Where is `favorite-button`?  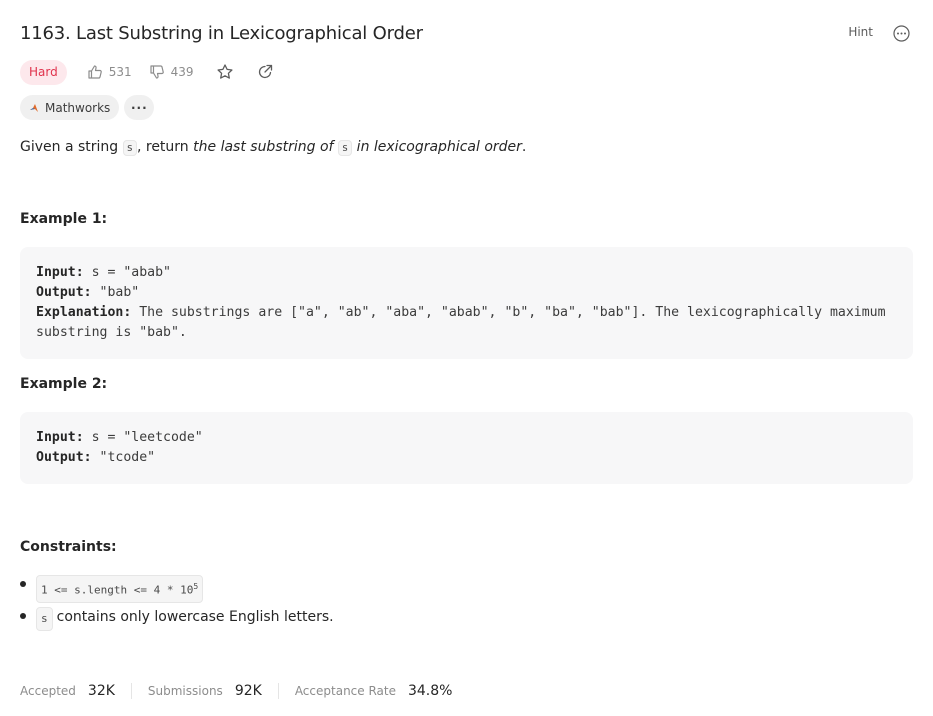 favorite-button is located at coordinates (225, 72).